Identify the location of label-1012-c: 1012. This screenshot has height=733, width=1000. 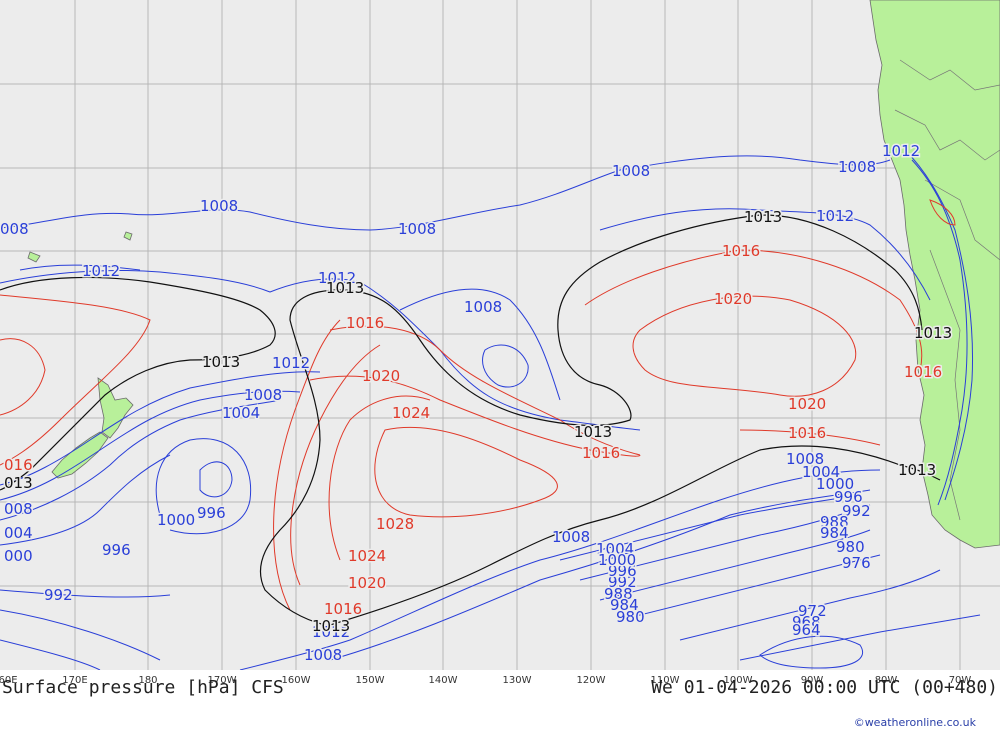
(291, 363).